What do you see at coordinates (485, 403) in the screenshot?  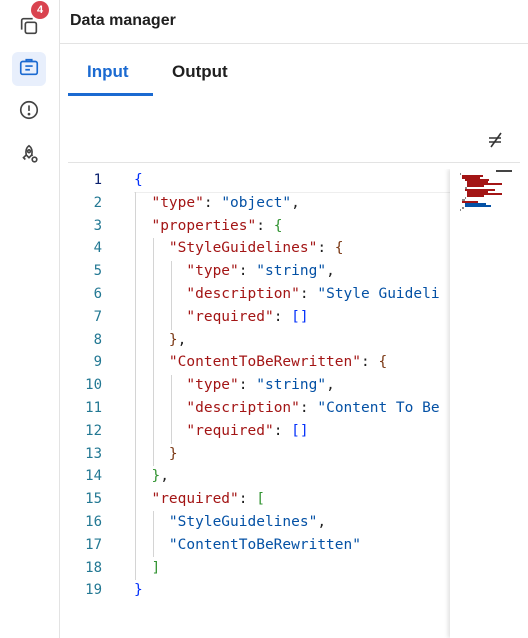 I see `code-minimap` at bounding box center [485, 403].